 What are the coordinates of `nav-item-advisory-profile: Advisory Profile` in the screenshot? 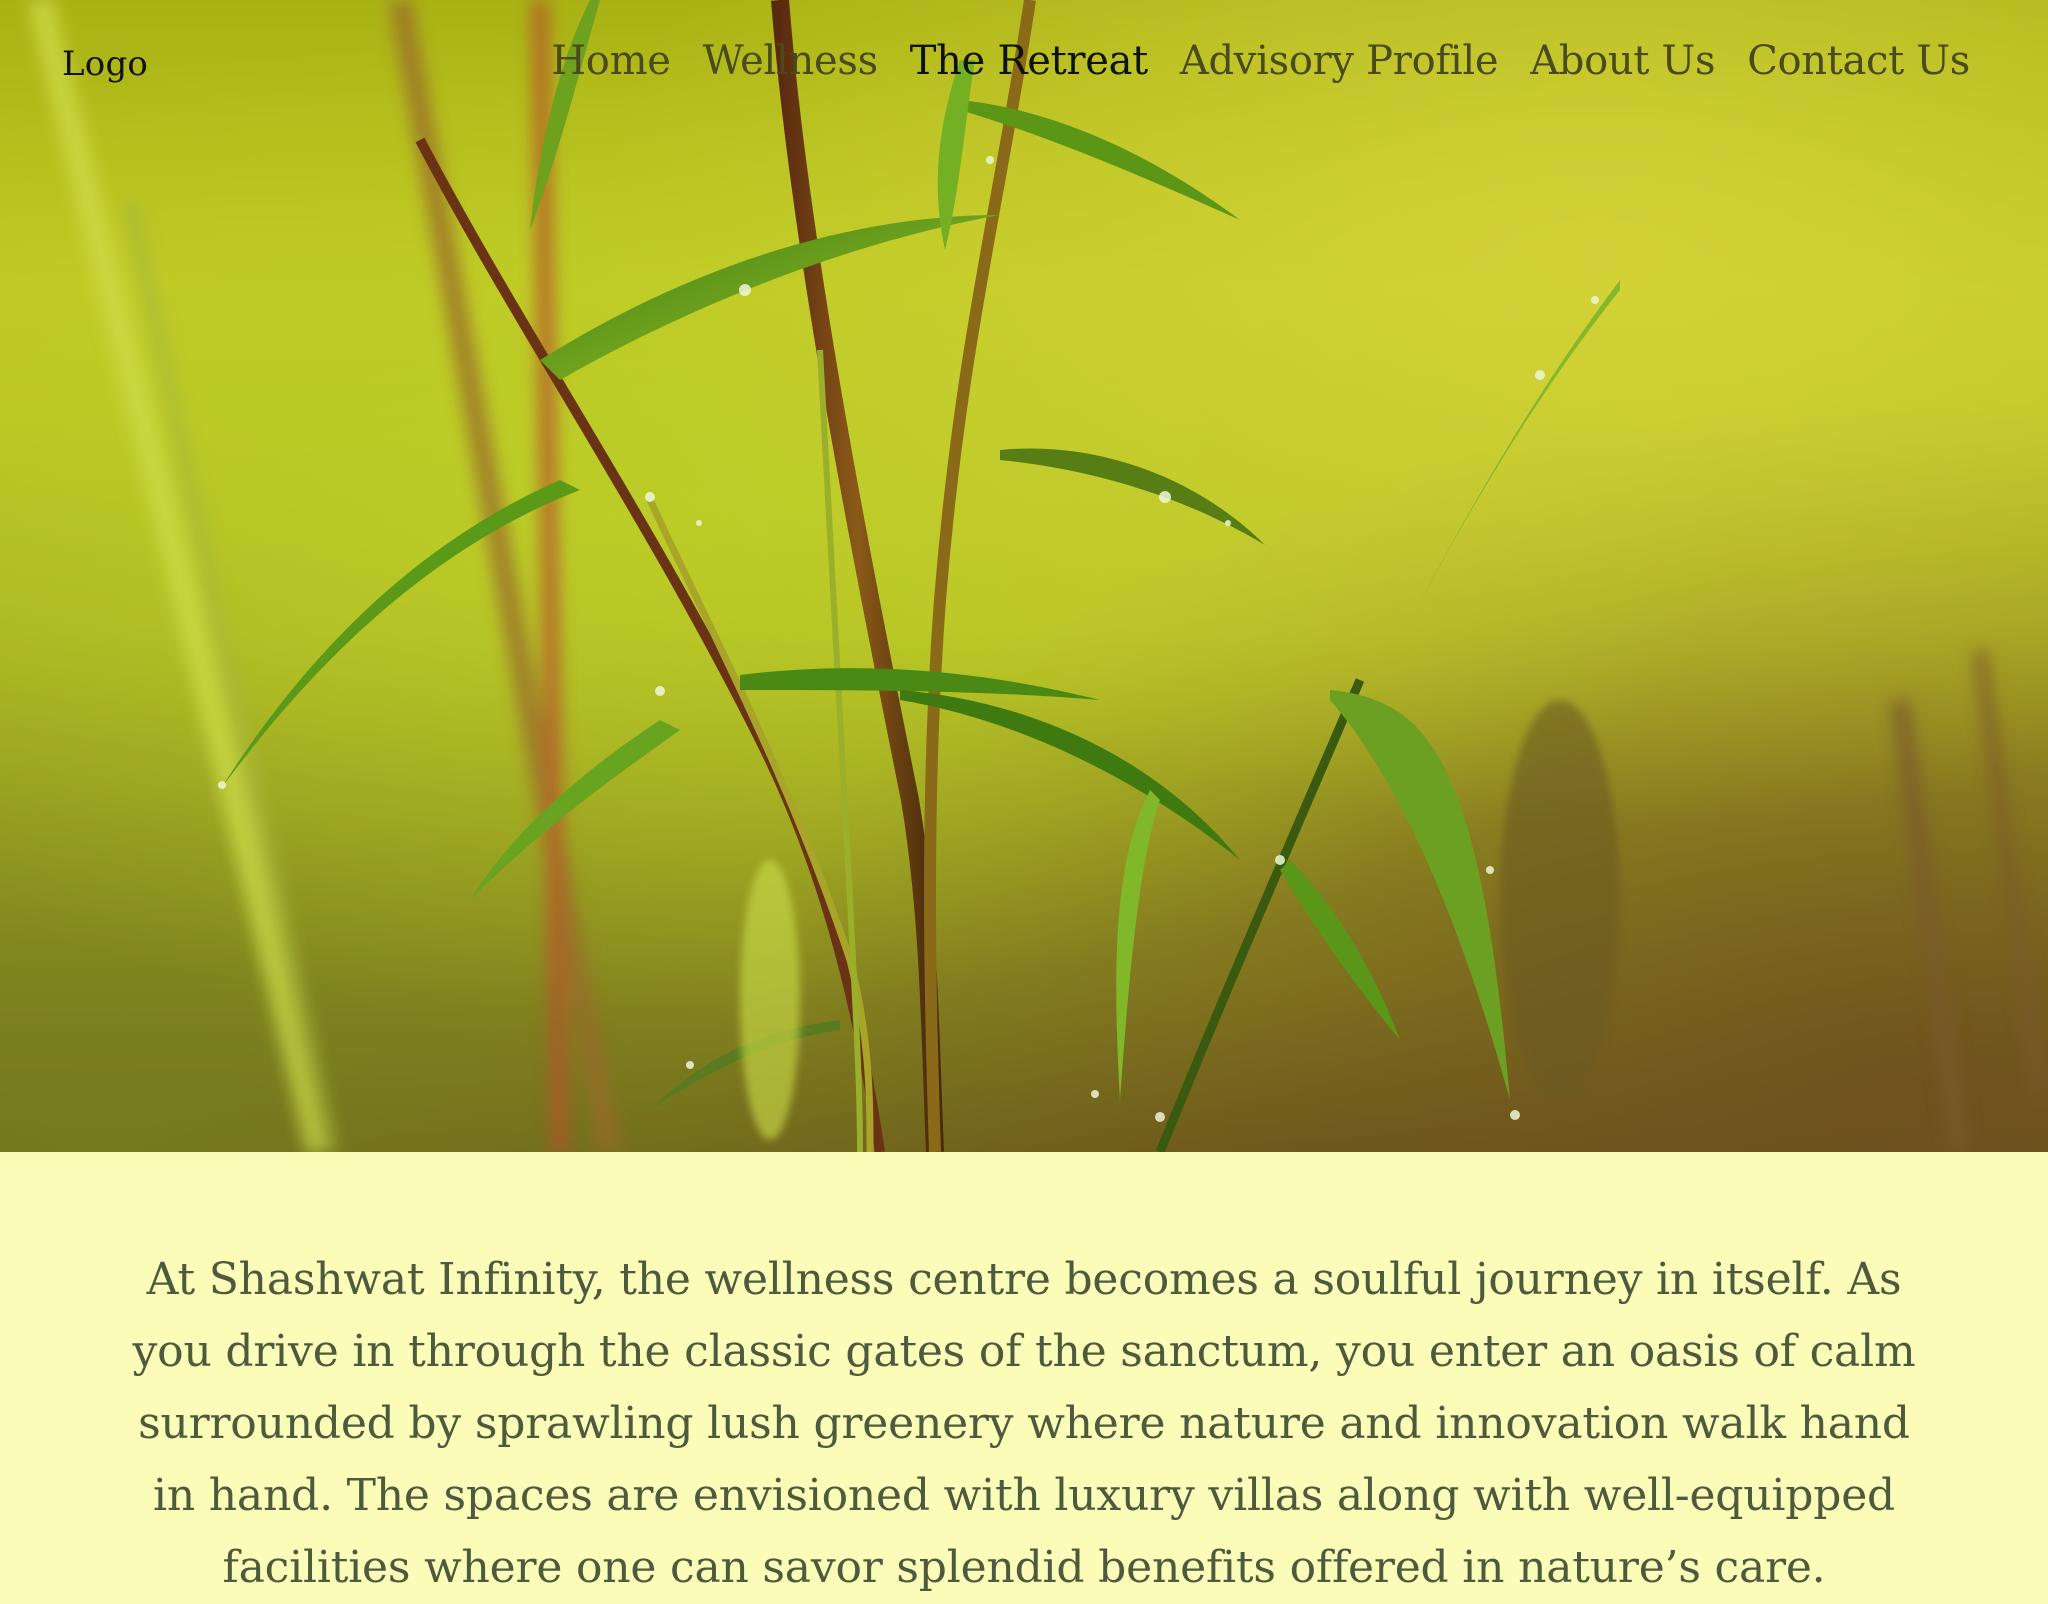 It's located at (1339, 61).